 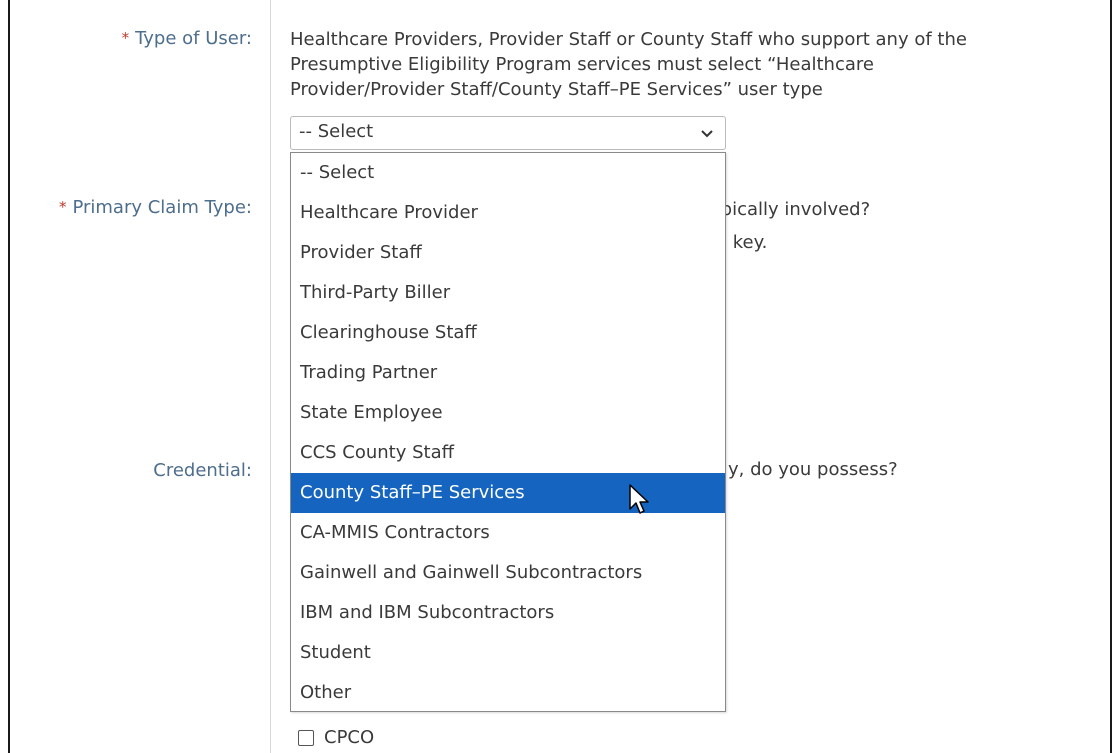 I want to click on dropdown-option: CCS County Staff, so click(x=508, y=453).